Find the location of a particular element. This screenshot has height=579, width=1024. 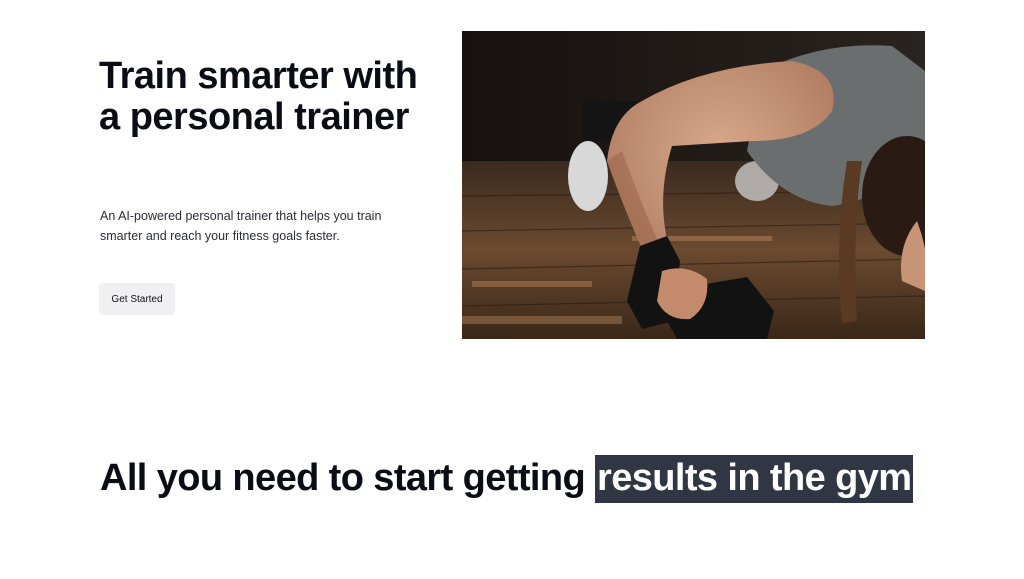

get-started-button: Get Started is located at coordinates (137, 299).